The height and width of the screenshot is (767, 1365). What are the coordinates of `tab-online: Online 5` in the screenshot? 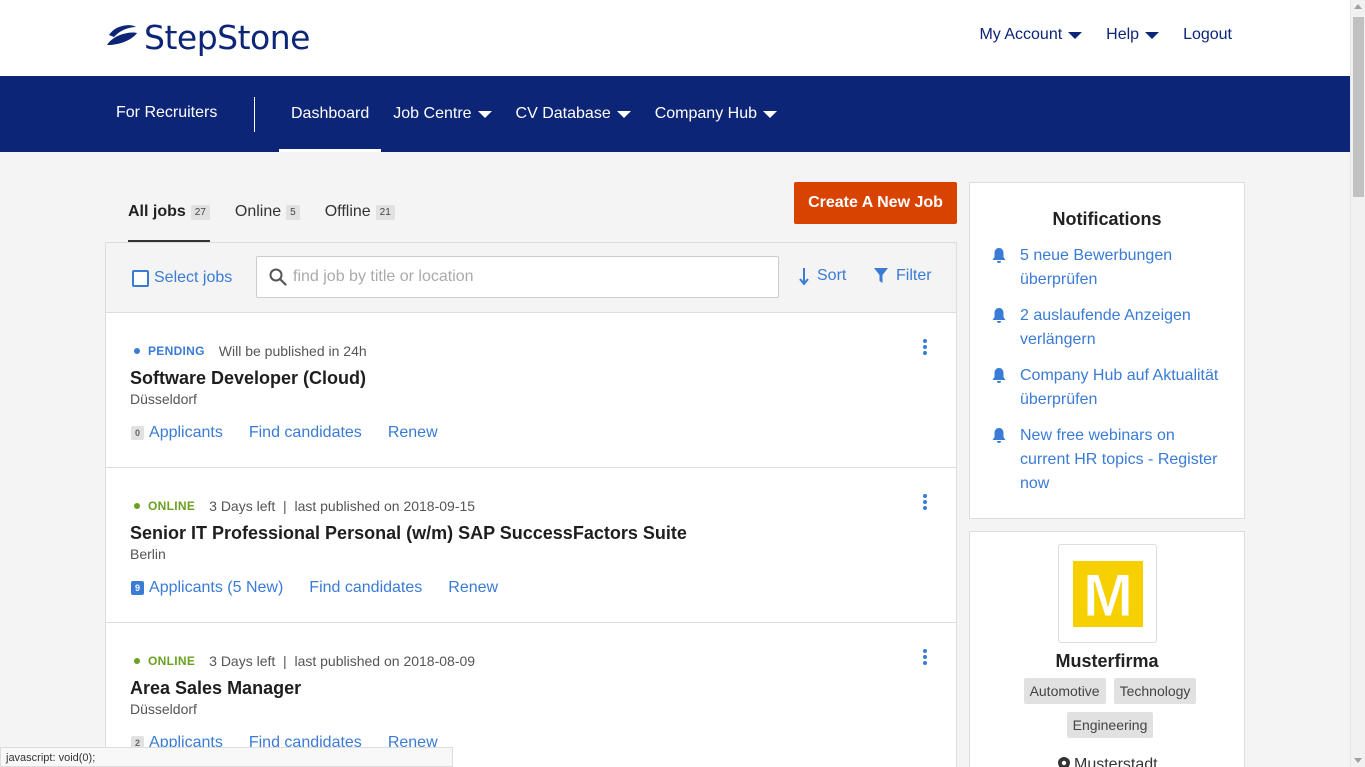 It's located at (267, 221).